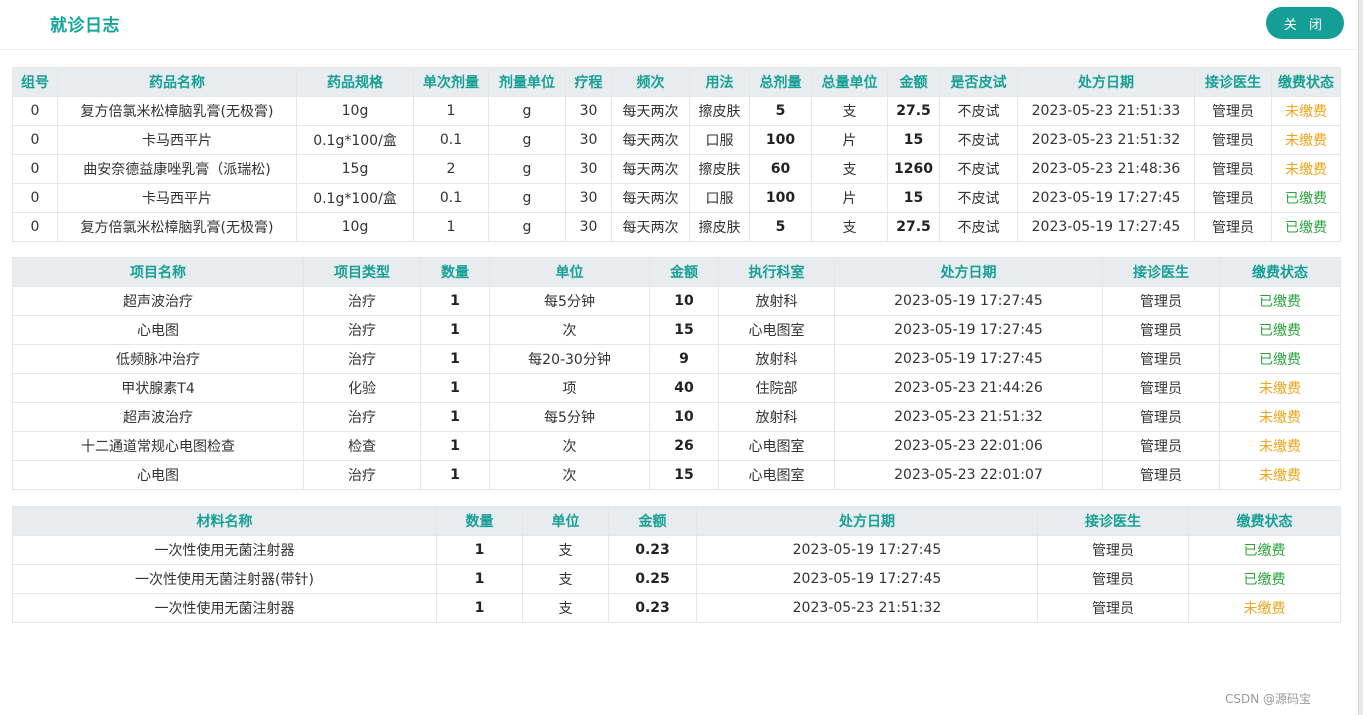  I want to click on table-cell: 一次性使用无菌注射器(带针), so click(224, 579).